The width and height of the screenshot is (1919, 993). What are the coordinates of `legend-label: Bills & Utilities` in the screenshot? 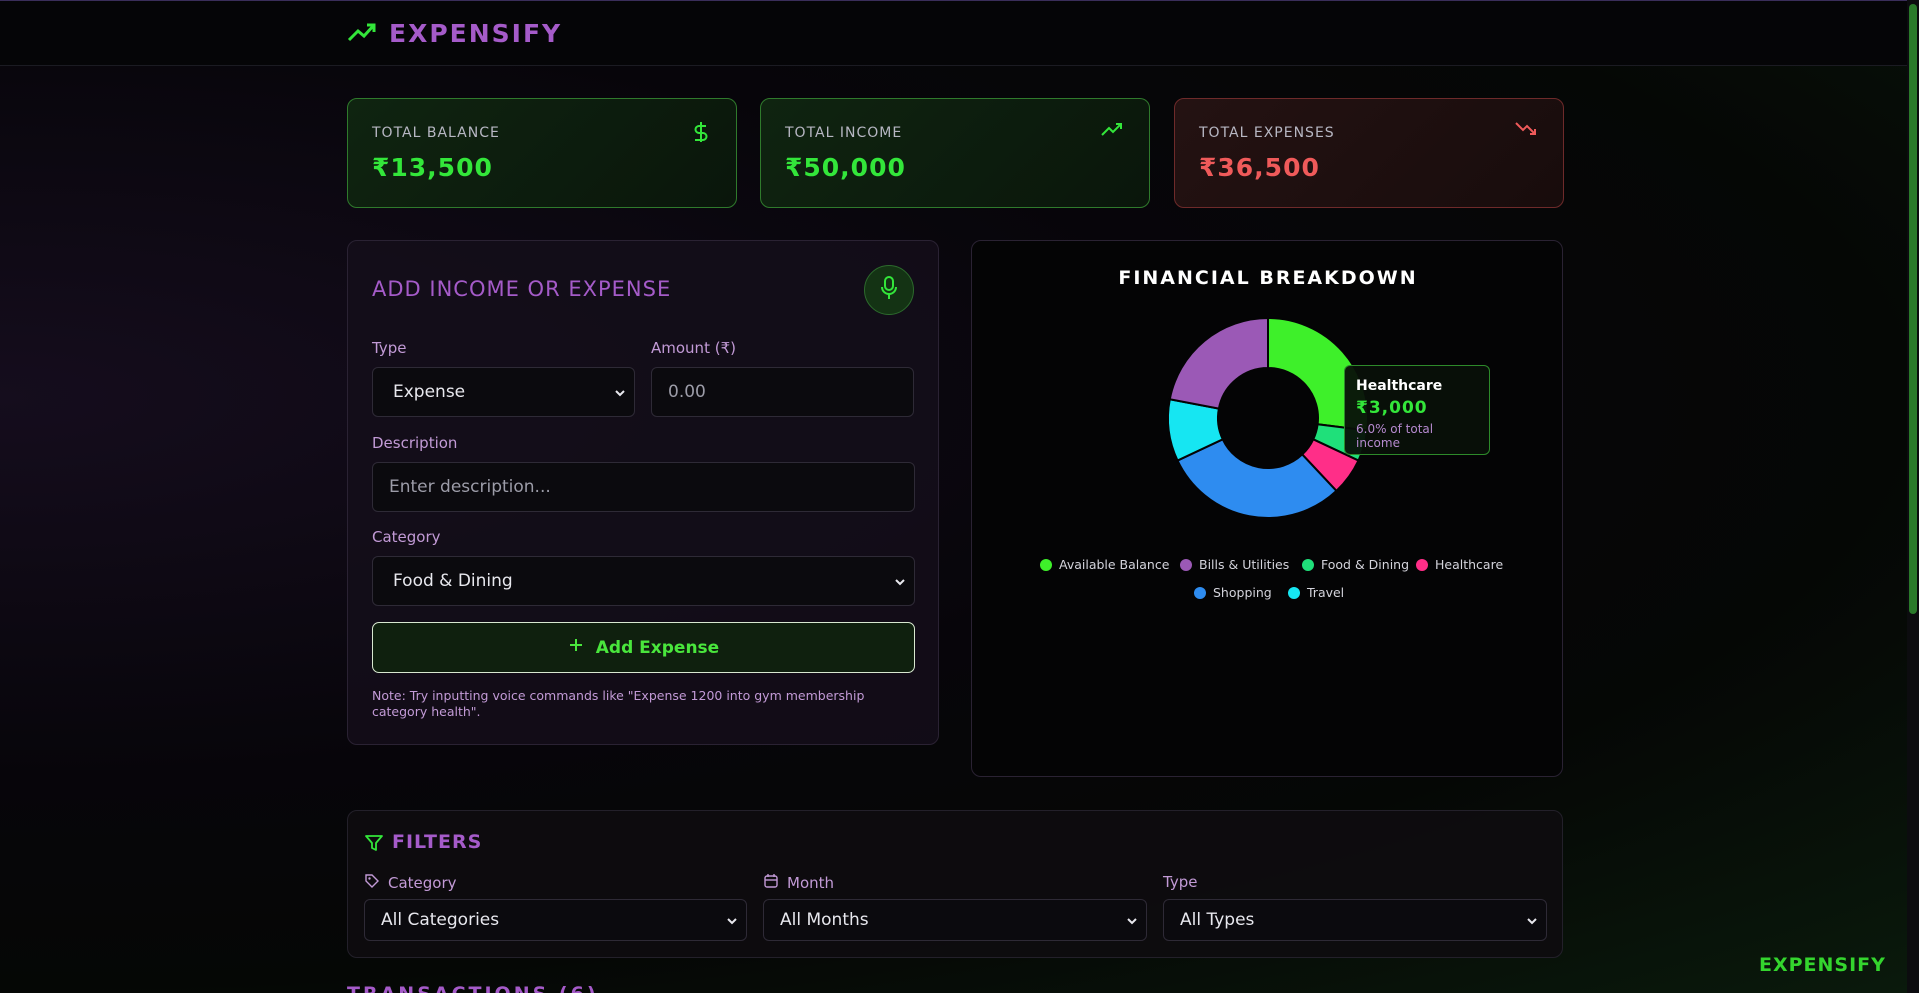 It's located at (1244, 564).